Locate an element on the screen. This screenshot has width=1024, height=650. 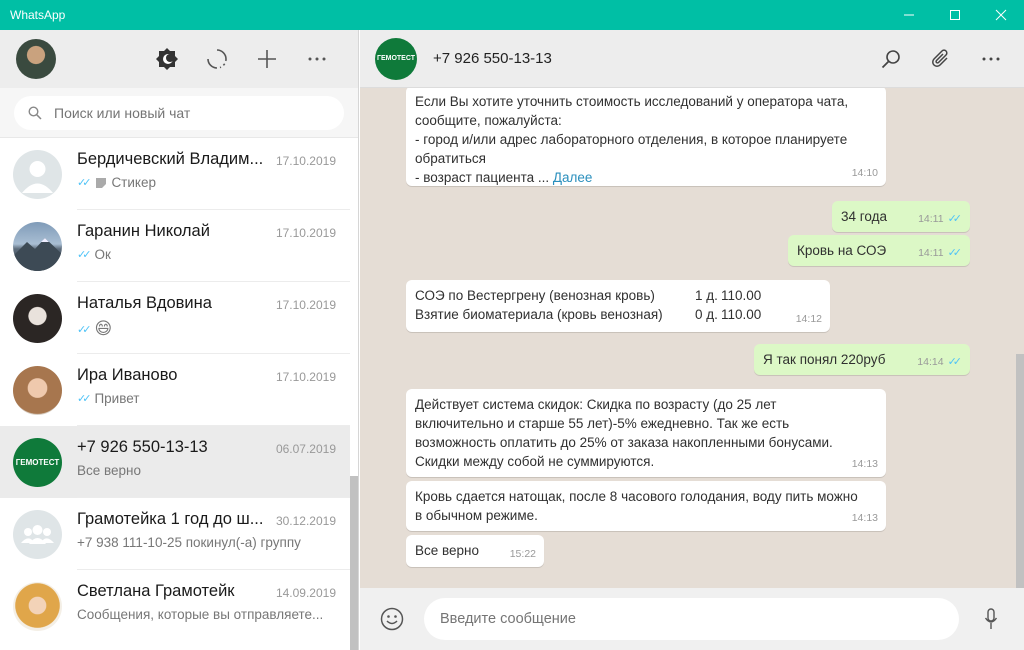
message-time: 15:22 is located at coordinates (522, 554).